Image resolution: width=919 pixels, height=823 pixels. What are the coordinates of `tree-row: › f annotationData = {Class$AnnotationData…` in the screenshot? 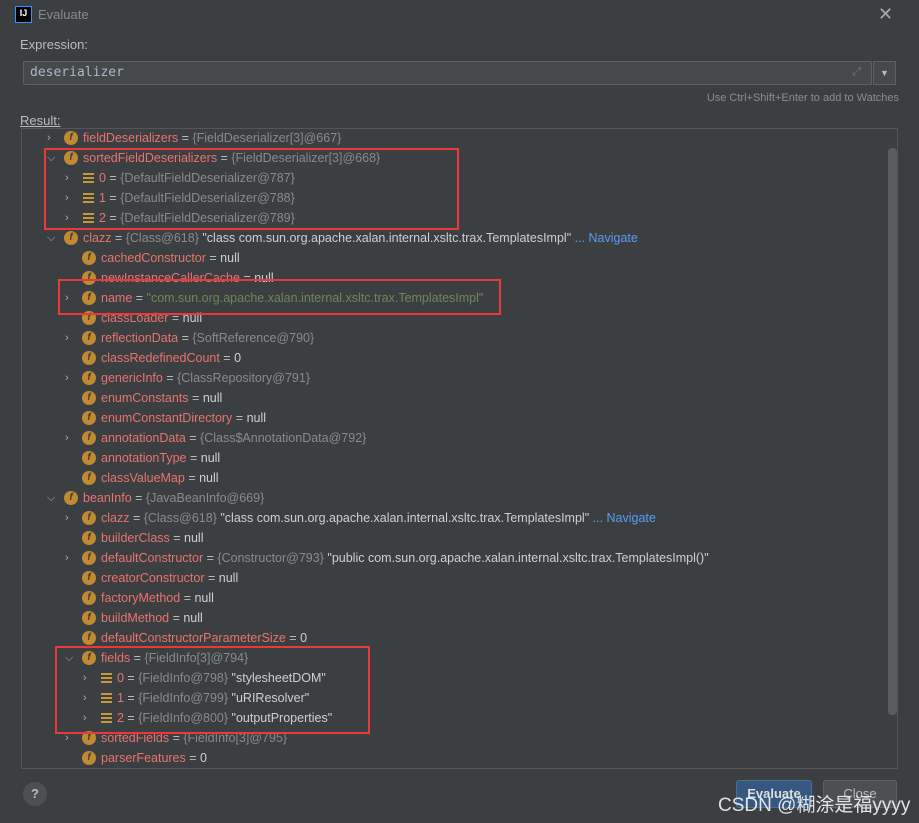 It's located at (452, 438).